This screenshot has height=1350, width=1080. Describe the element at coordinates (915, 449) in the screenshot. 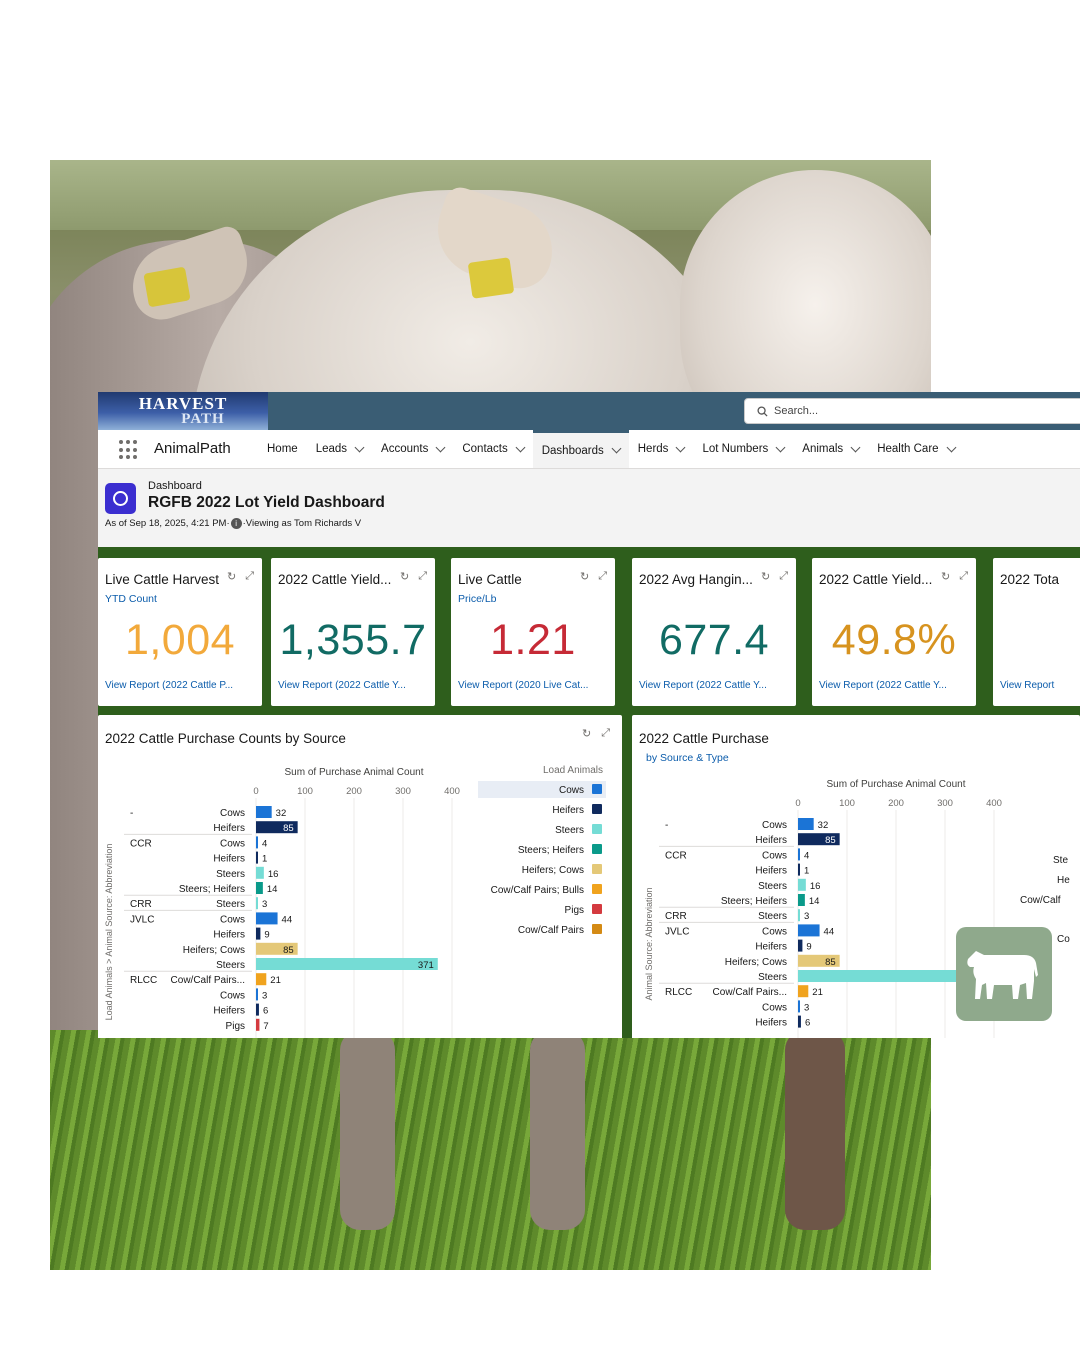

I see `nav-item-health-care: Health Care` at that location.